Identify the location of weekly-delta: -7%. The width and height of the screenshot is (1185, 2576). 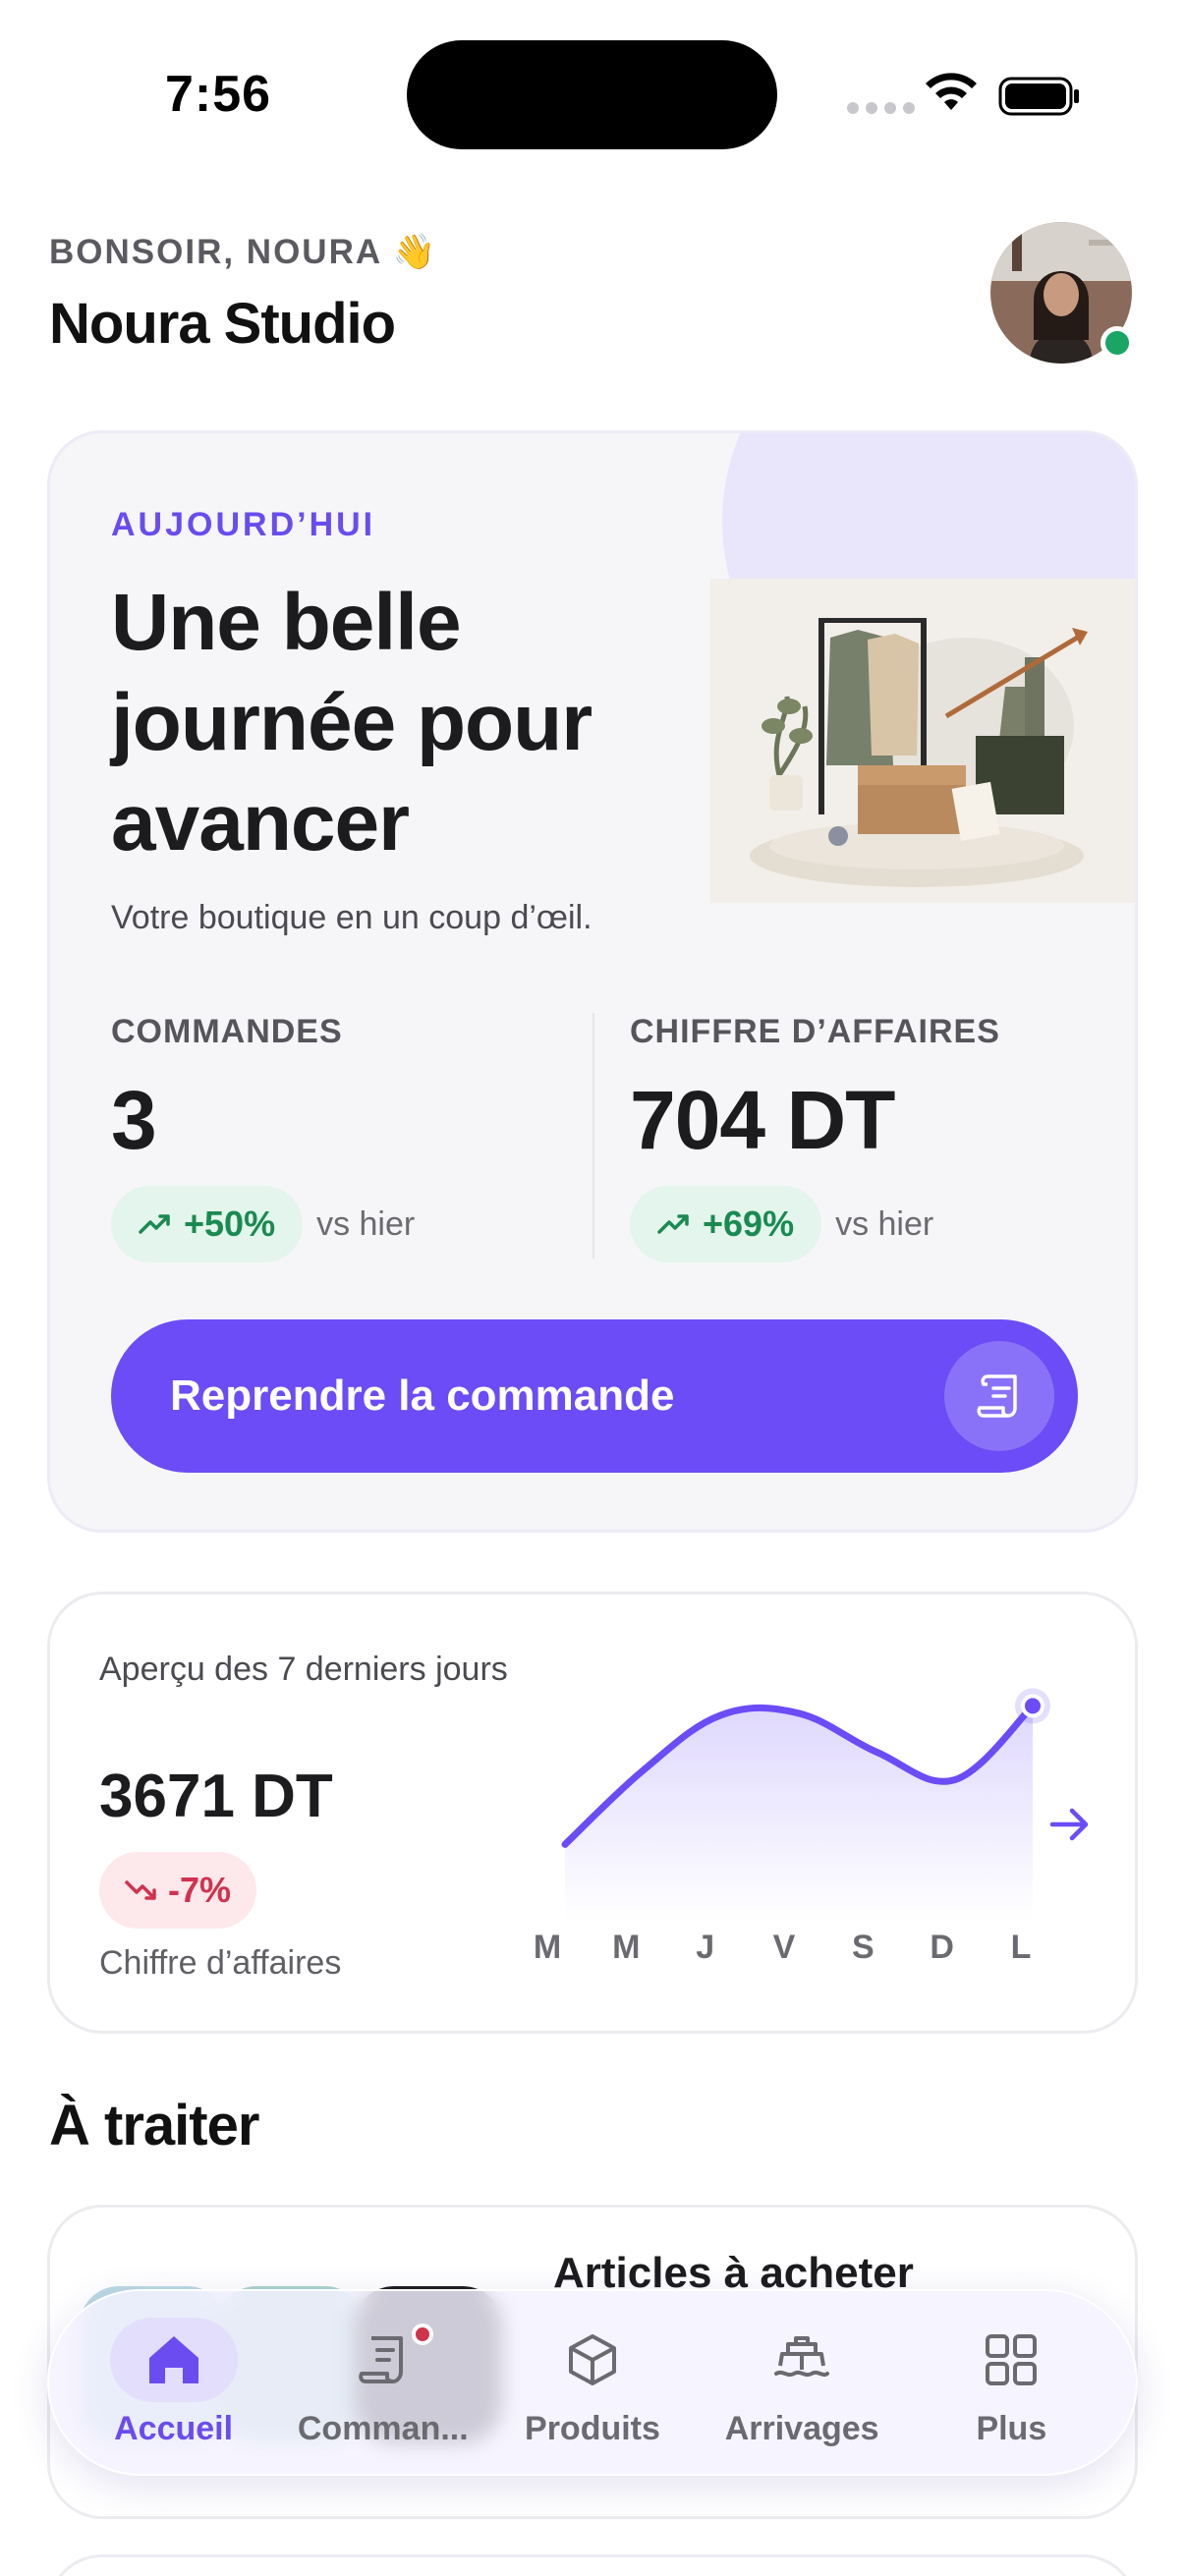
(200, 1890).